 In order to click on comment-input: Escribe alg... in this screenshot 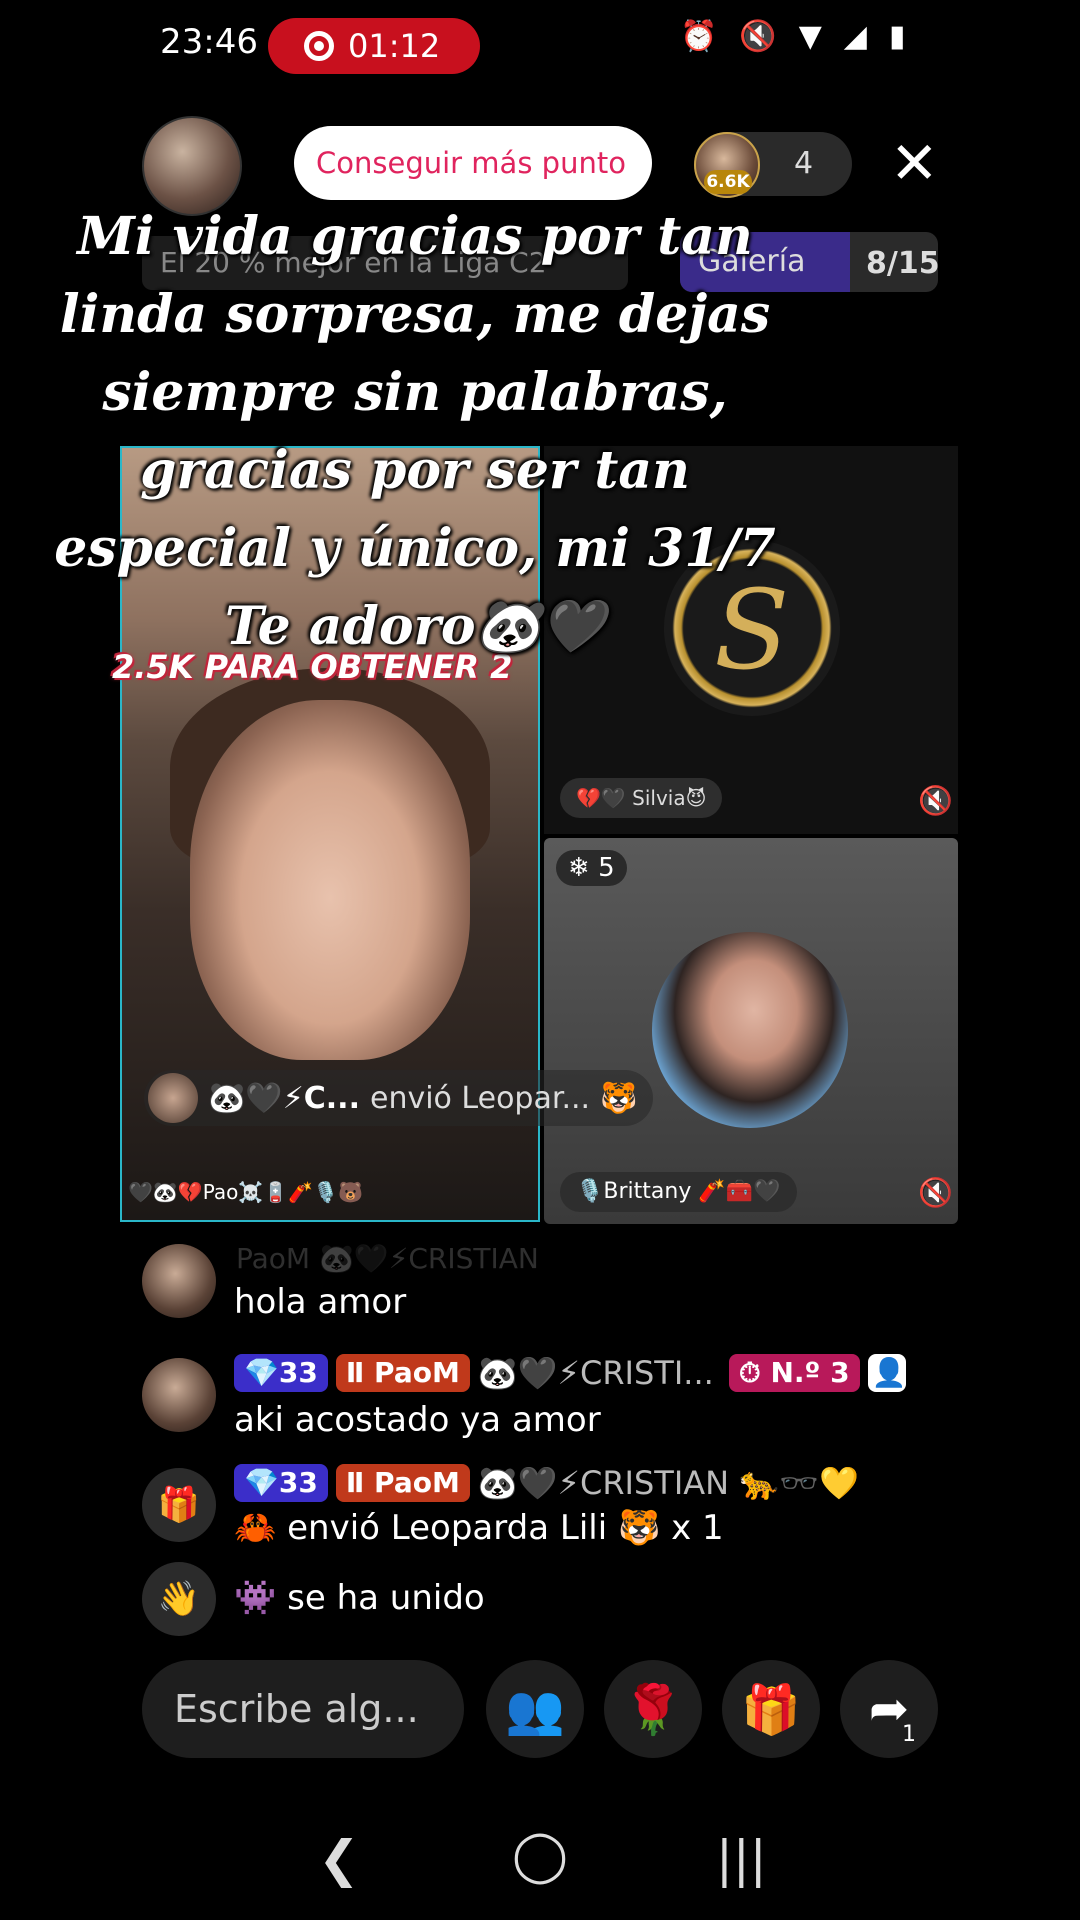, I will do `click(303, 1709)`.